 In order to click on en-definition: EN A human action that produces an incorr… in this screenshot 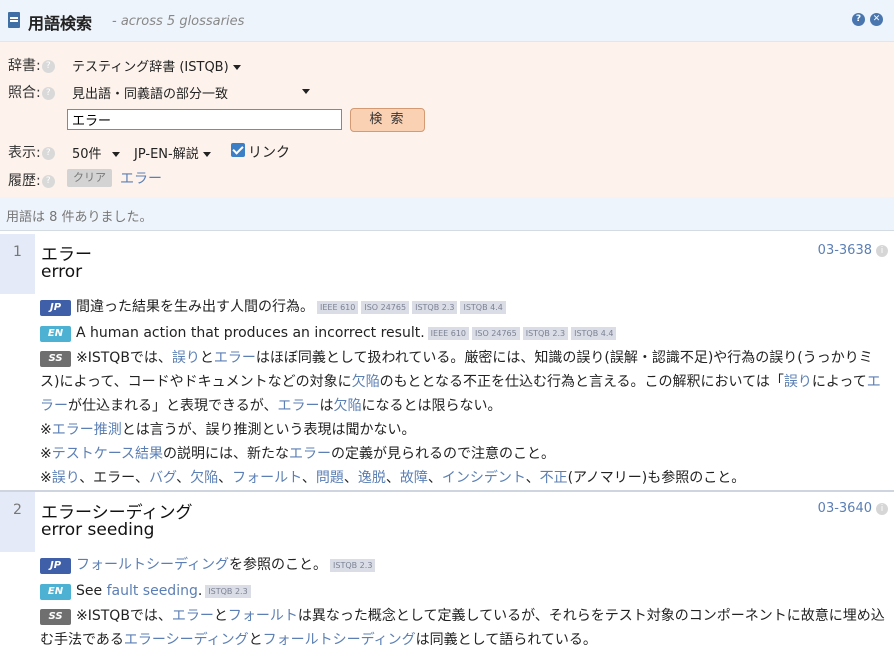, I will do `click(465, 333)`.